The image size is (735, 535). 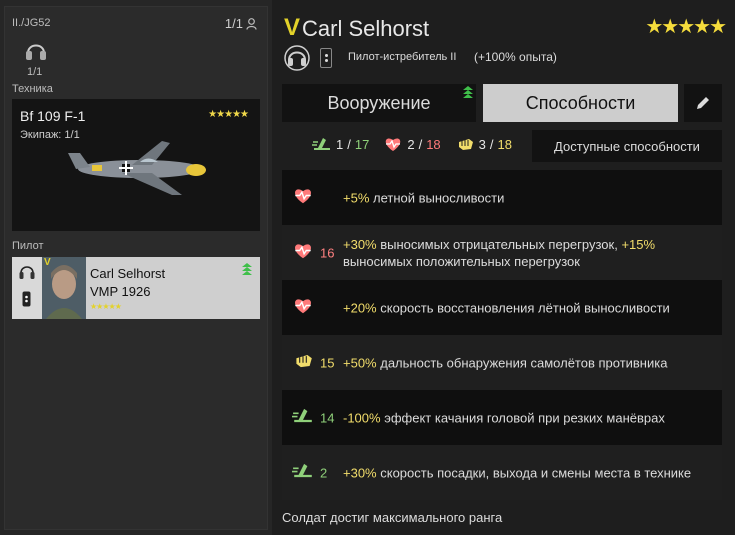 I want to click on counter-current: 3, so click(x=482, y=144).